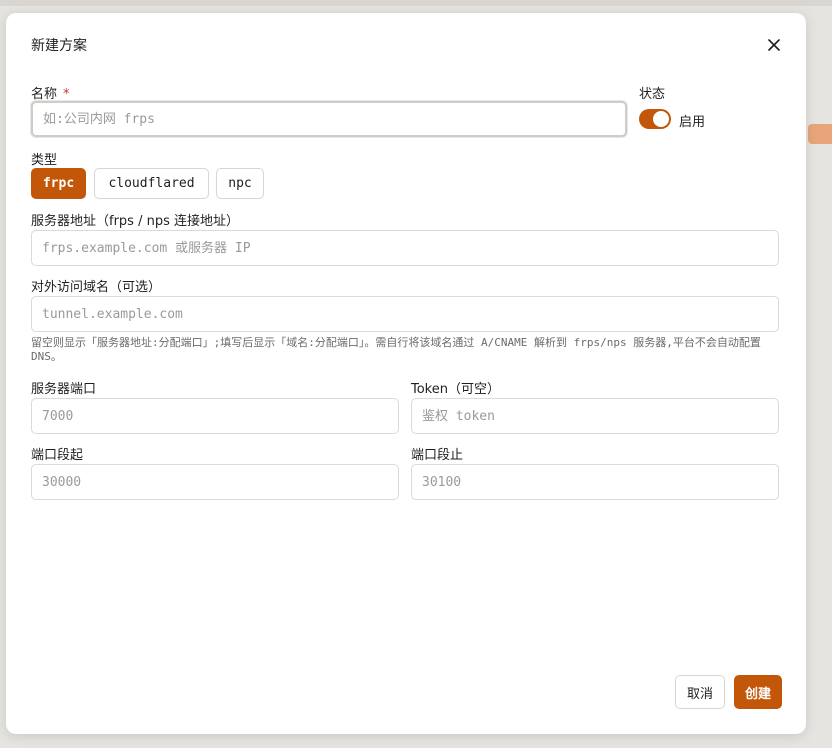 This screenshot has width=832, height=748. I want to click on public-domain-input, so click(405, 314).